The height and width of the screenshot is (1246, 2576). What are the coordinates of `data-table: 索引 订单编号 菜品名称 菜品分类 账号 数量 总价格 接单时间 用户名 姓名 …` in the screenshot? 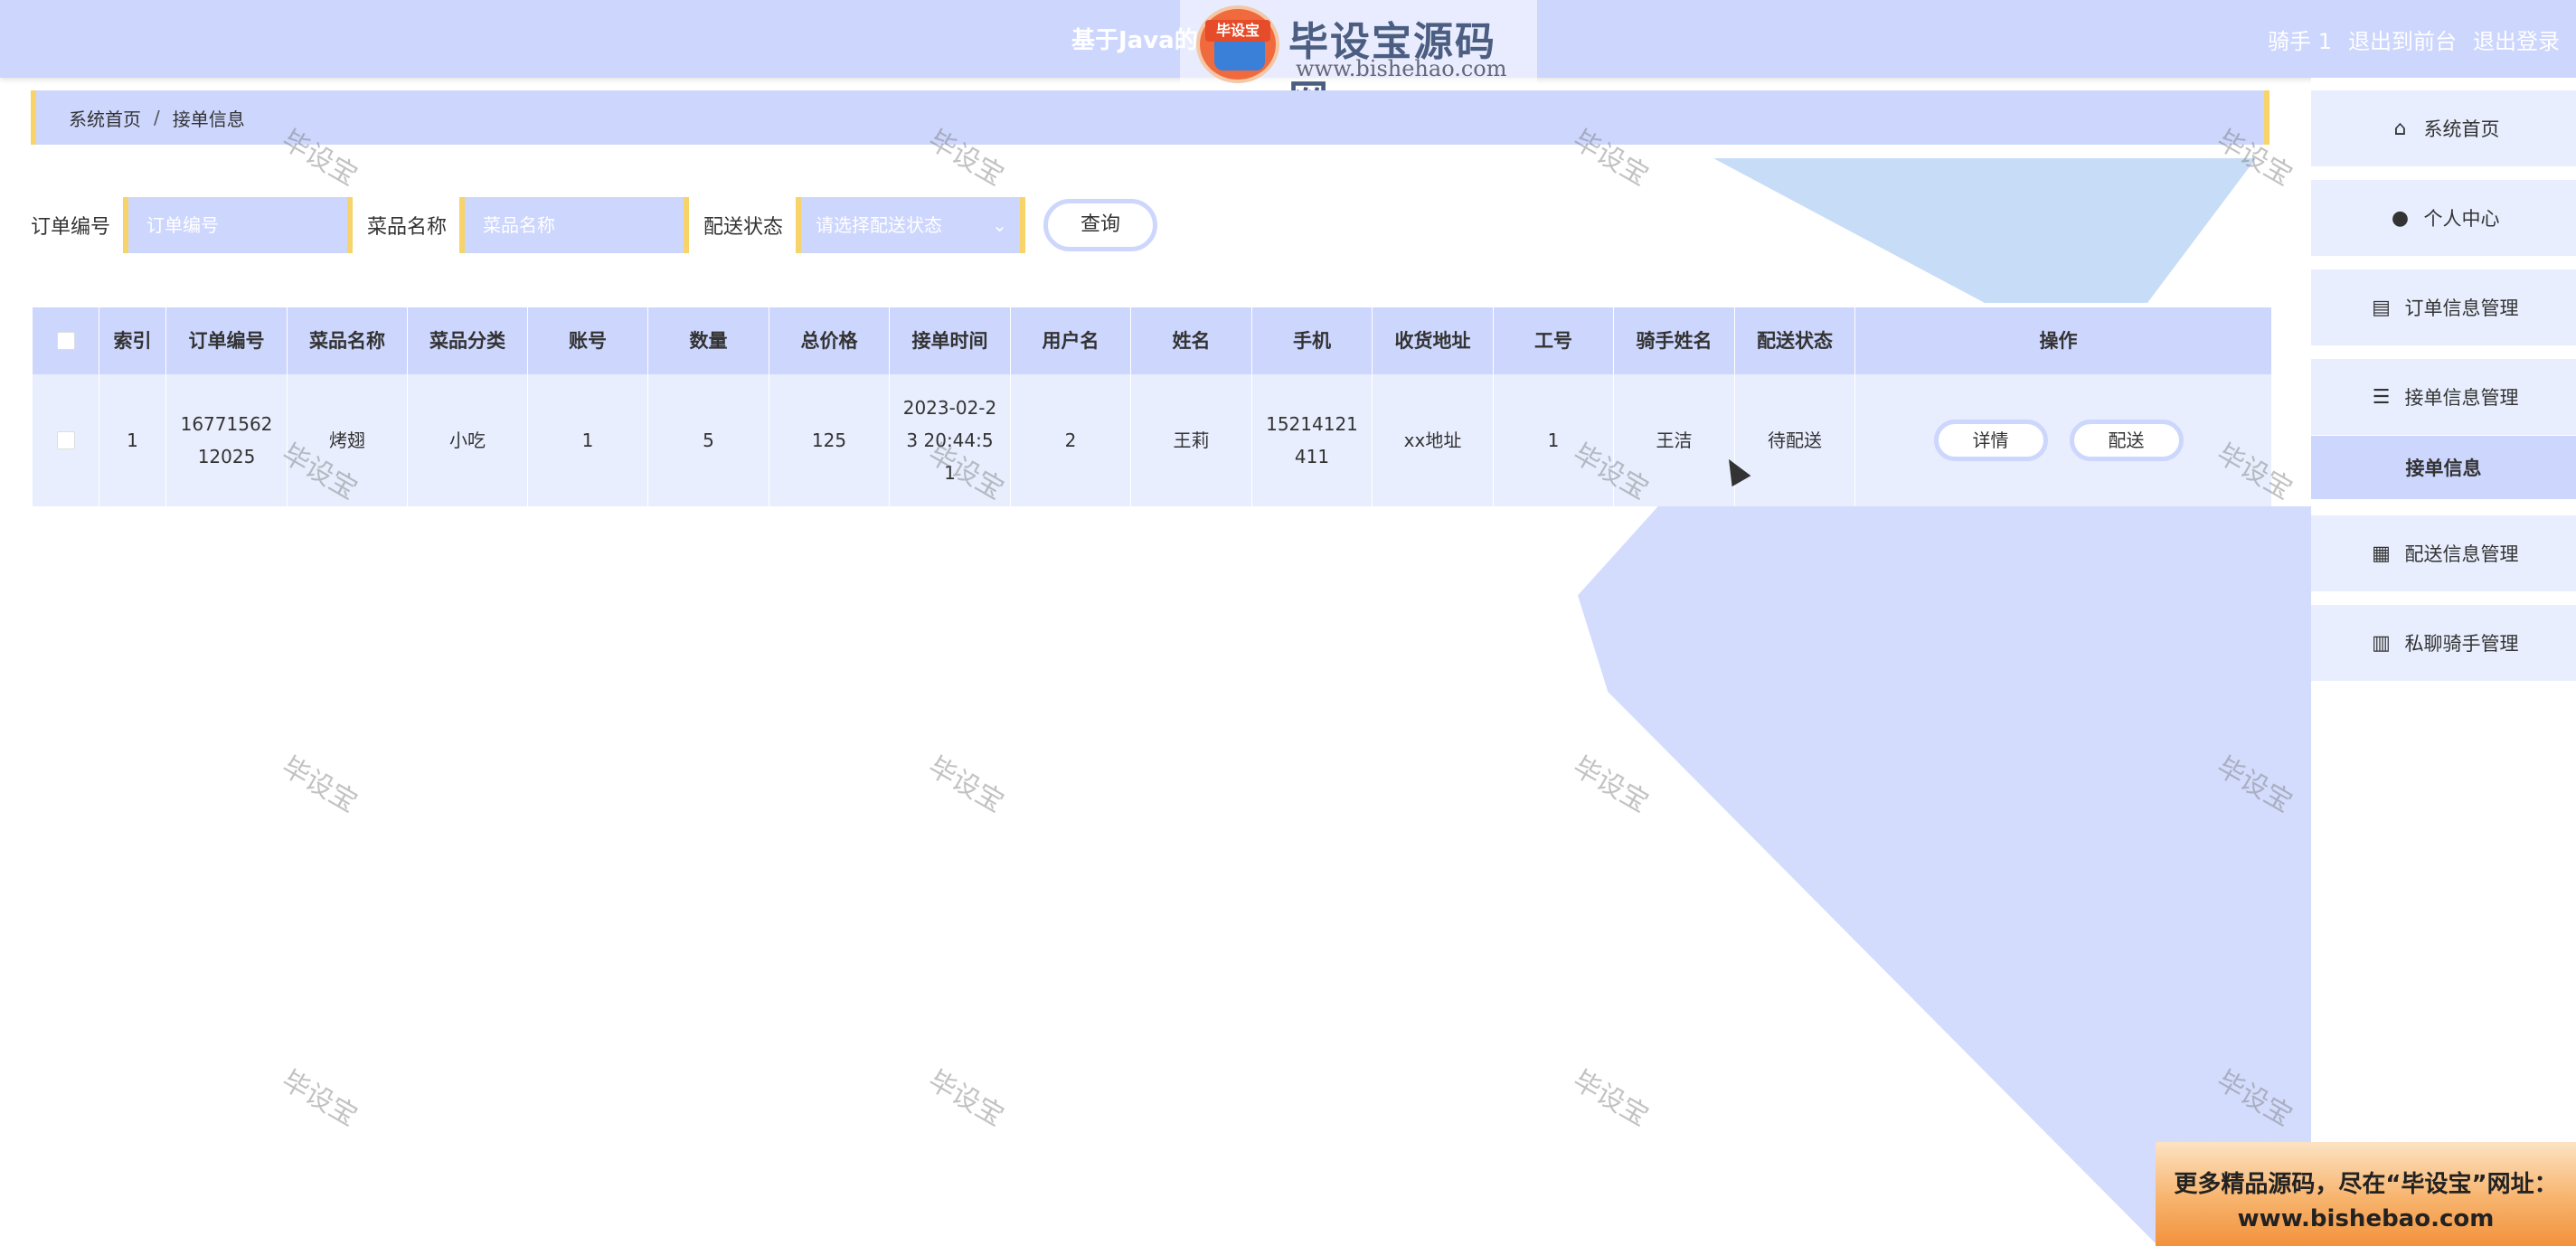 It's located at (1152, 407).